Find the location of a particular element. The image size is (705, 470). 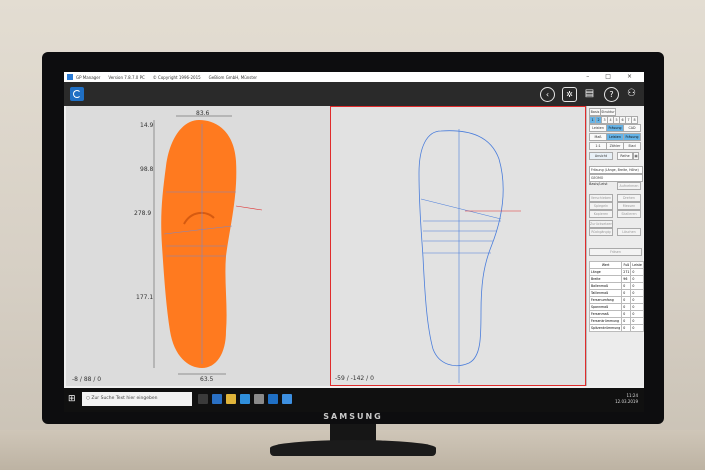

ie-icon is located at coordinates (245, 399).